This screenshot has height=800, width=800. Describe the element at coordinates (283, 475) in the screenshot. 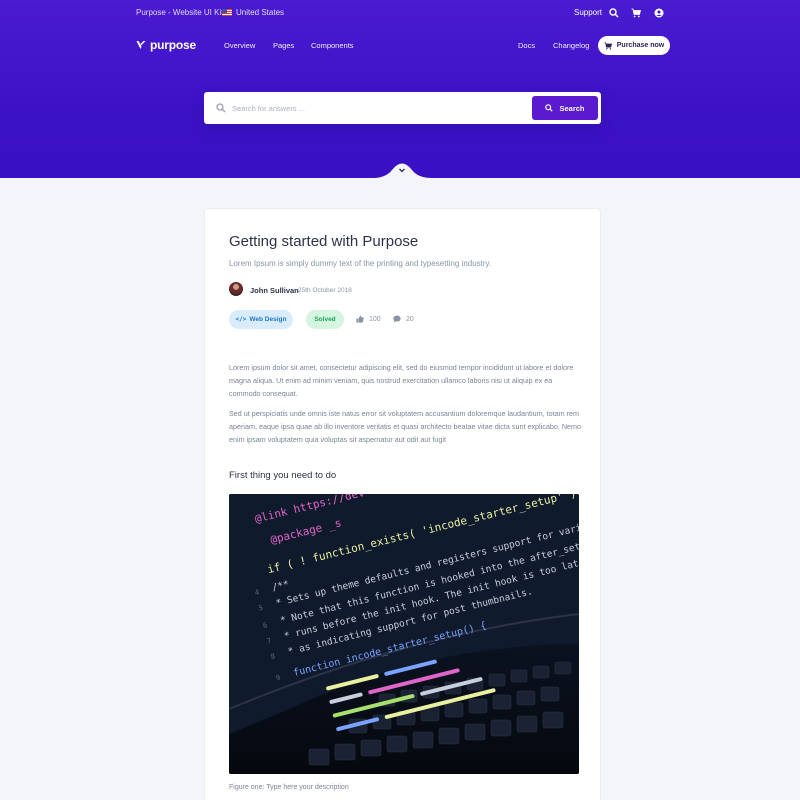

I see `section-heading: First thing you need to do` at that location.